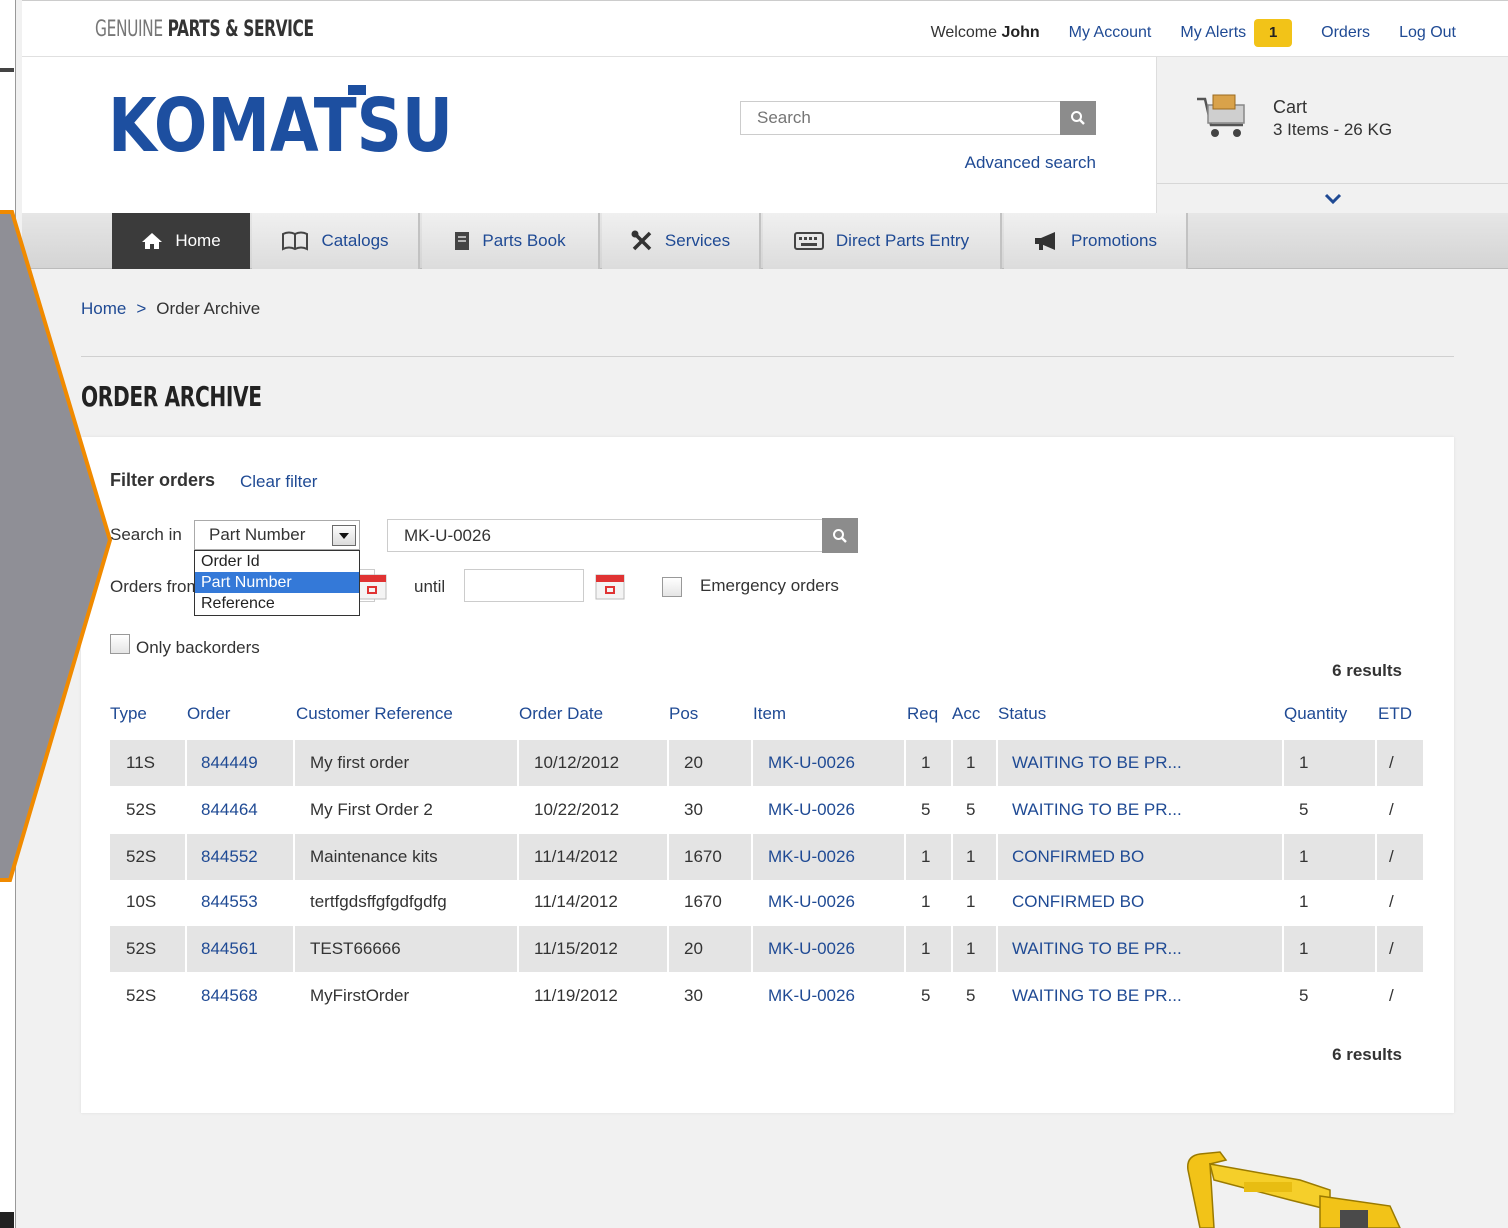  What do you see at coordinates (103, 308) in the screenshot?
I see `breadcrumb-home-link: Home` at bounding box center [103, 308].